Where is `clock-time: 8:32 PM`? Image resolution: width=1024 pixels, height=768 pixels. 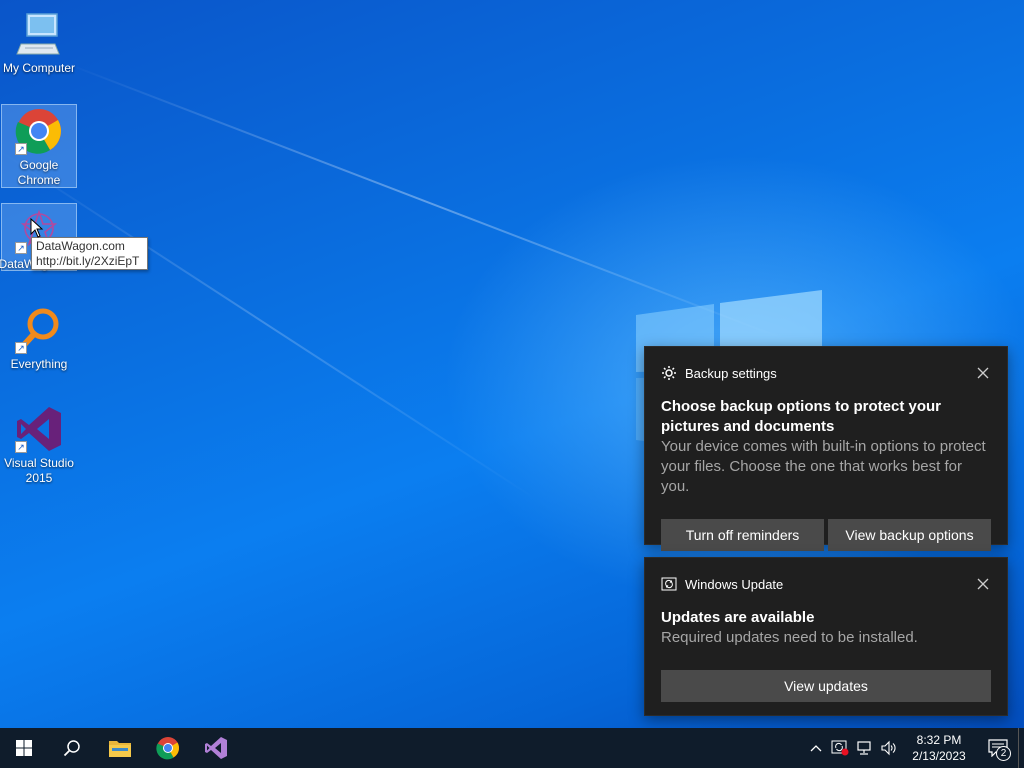 clock-time: 8:32 PM is located at coordinates (939, 740).